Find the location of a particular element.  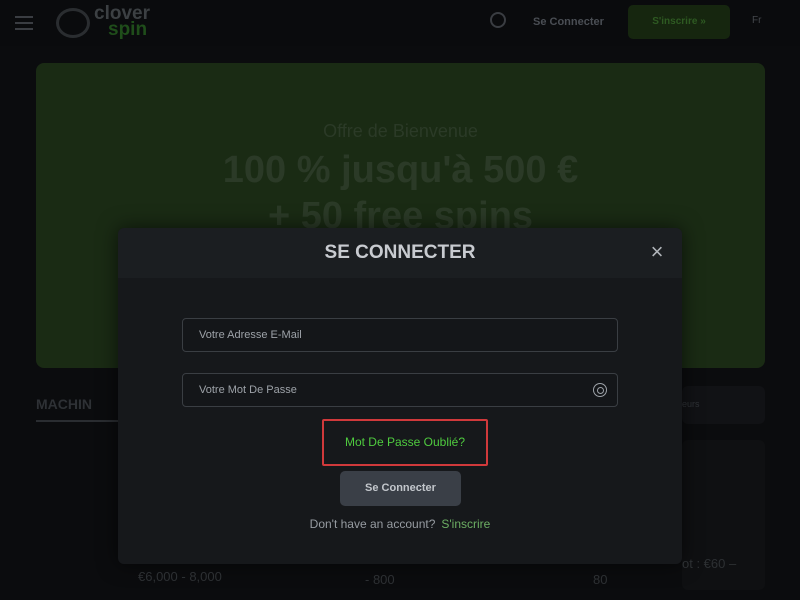

password-placeholder: Votre Mot De Passe is located at coordinates (248, 390).